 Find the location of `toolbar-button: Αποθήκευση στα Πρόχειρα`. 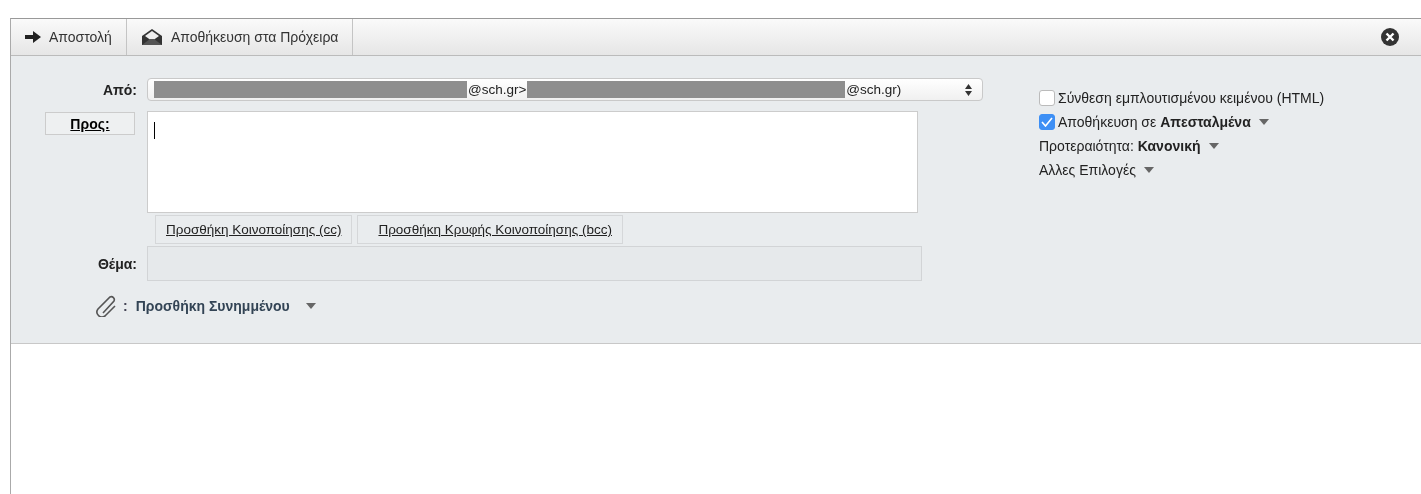

toolbar-button: Αποθήκευση στα Πρόχειρα is located at coordinates (240, 37).